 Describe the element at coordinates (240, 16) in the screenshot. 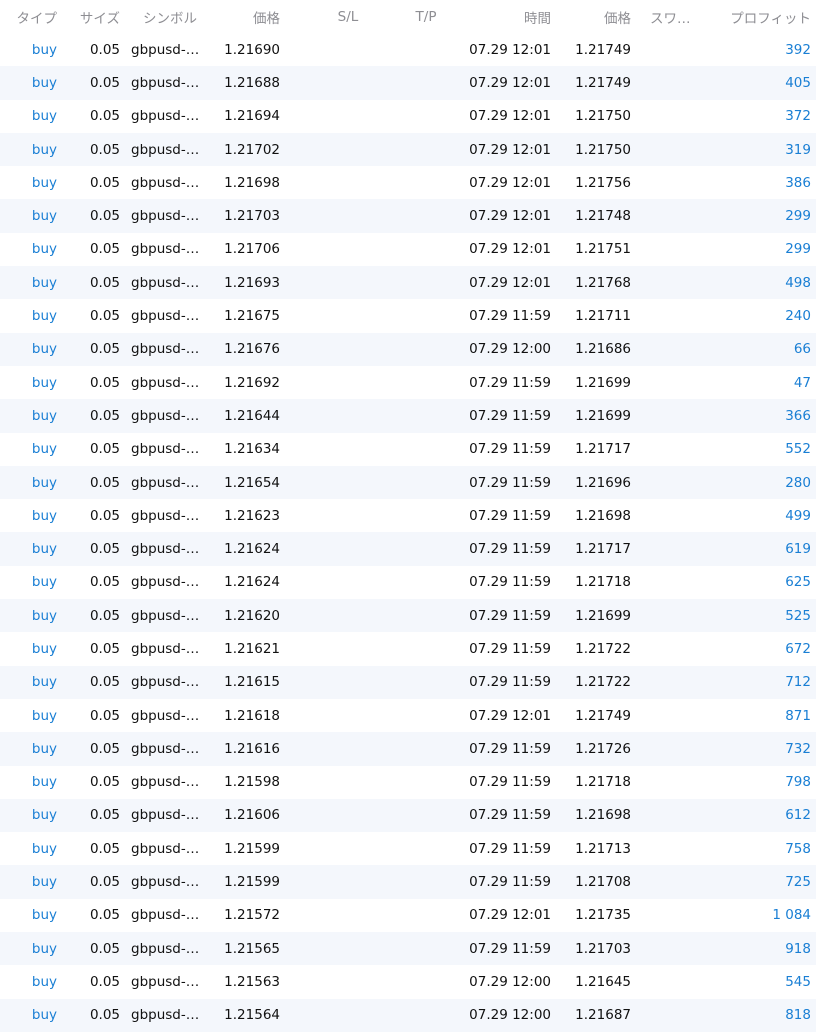

I see `header-open-price: 価格` at that location.